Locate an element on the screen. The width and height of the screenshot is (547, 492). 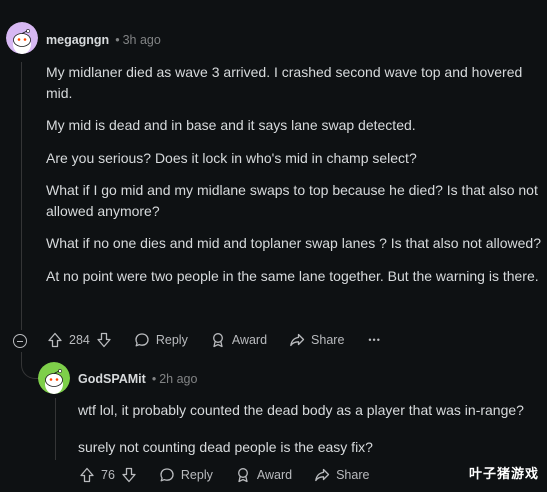
username: GodSPAMit is located at coordinates (112, 379).